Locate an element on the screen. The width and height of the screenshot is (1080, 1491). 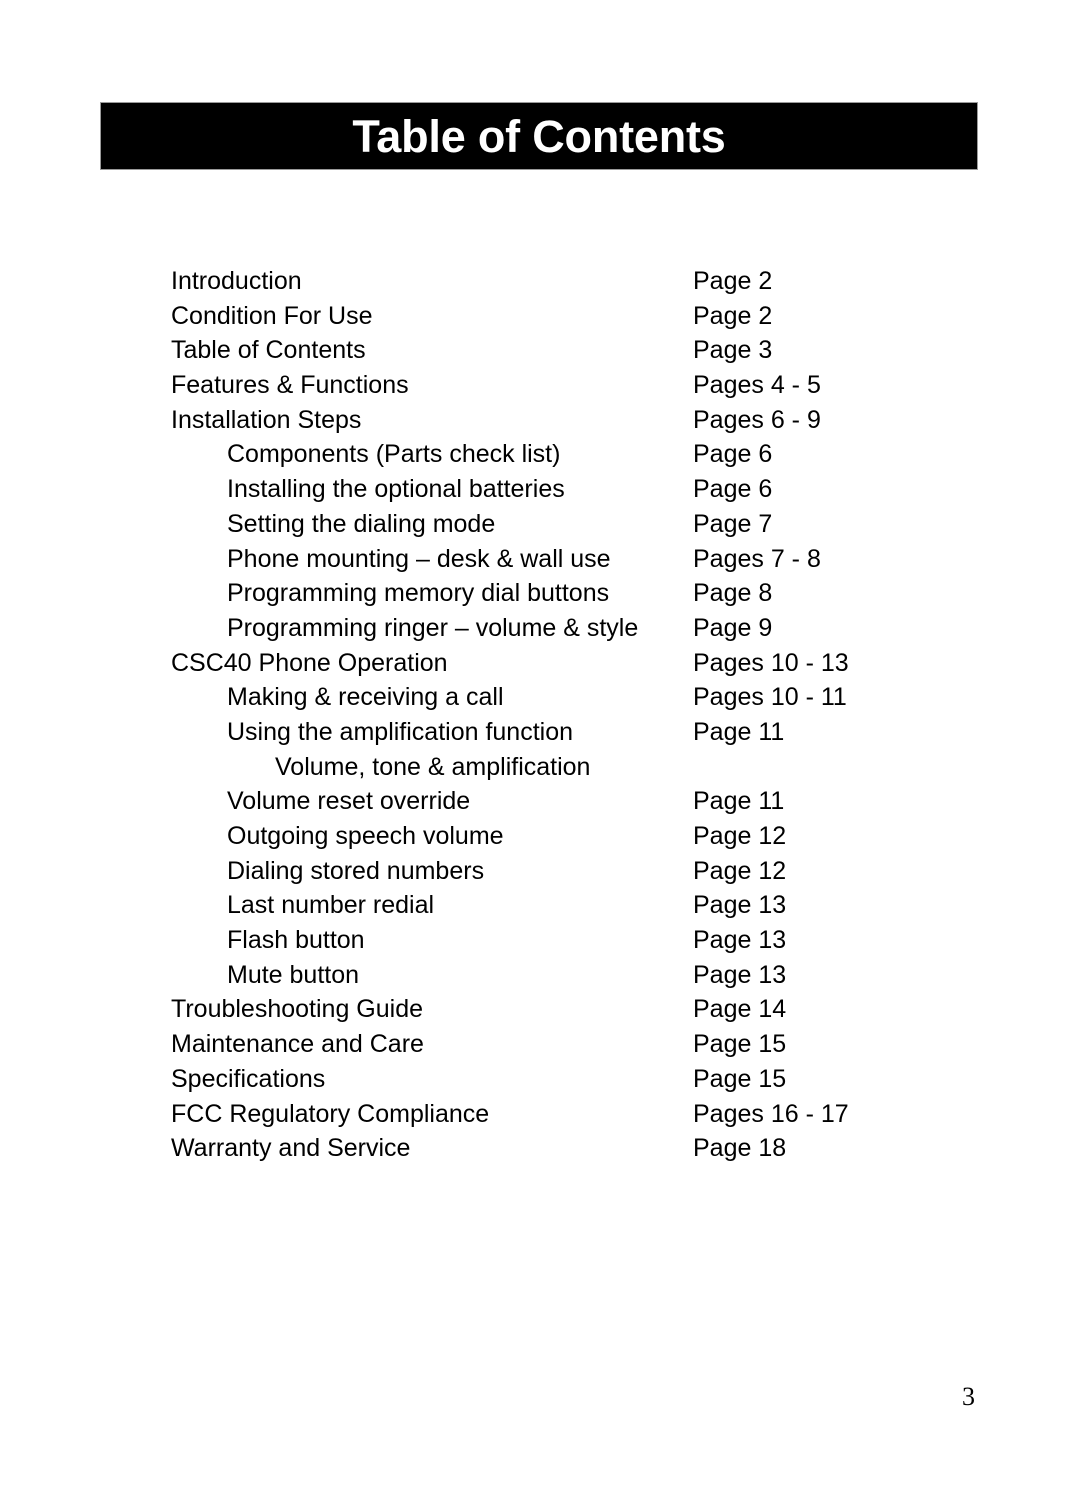
toc-entry-label: Phone mounting – desk & wall use is located at coordinates (419, 558).